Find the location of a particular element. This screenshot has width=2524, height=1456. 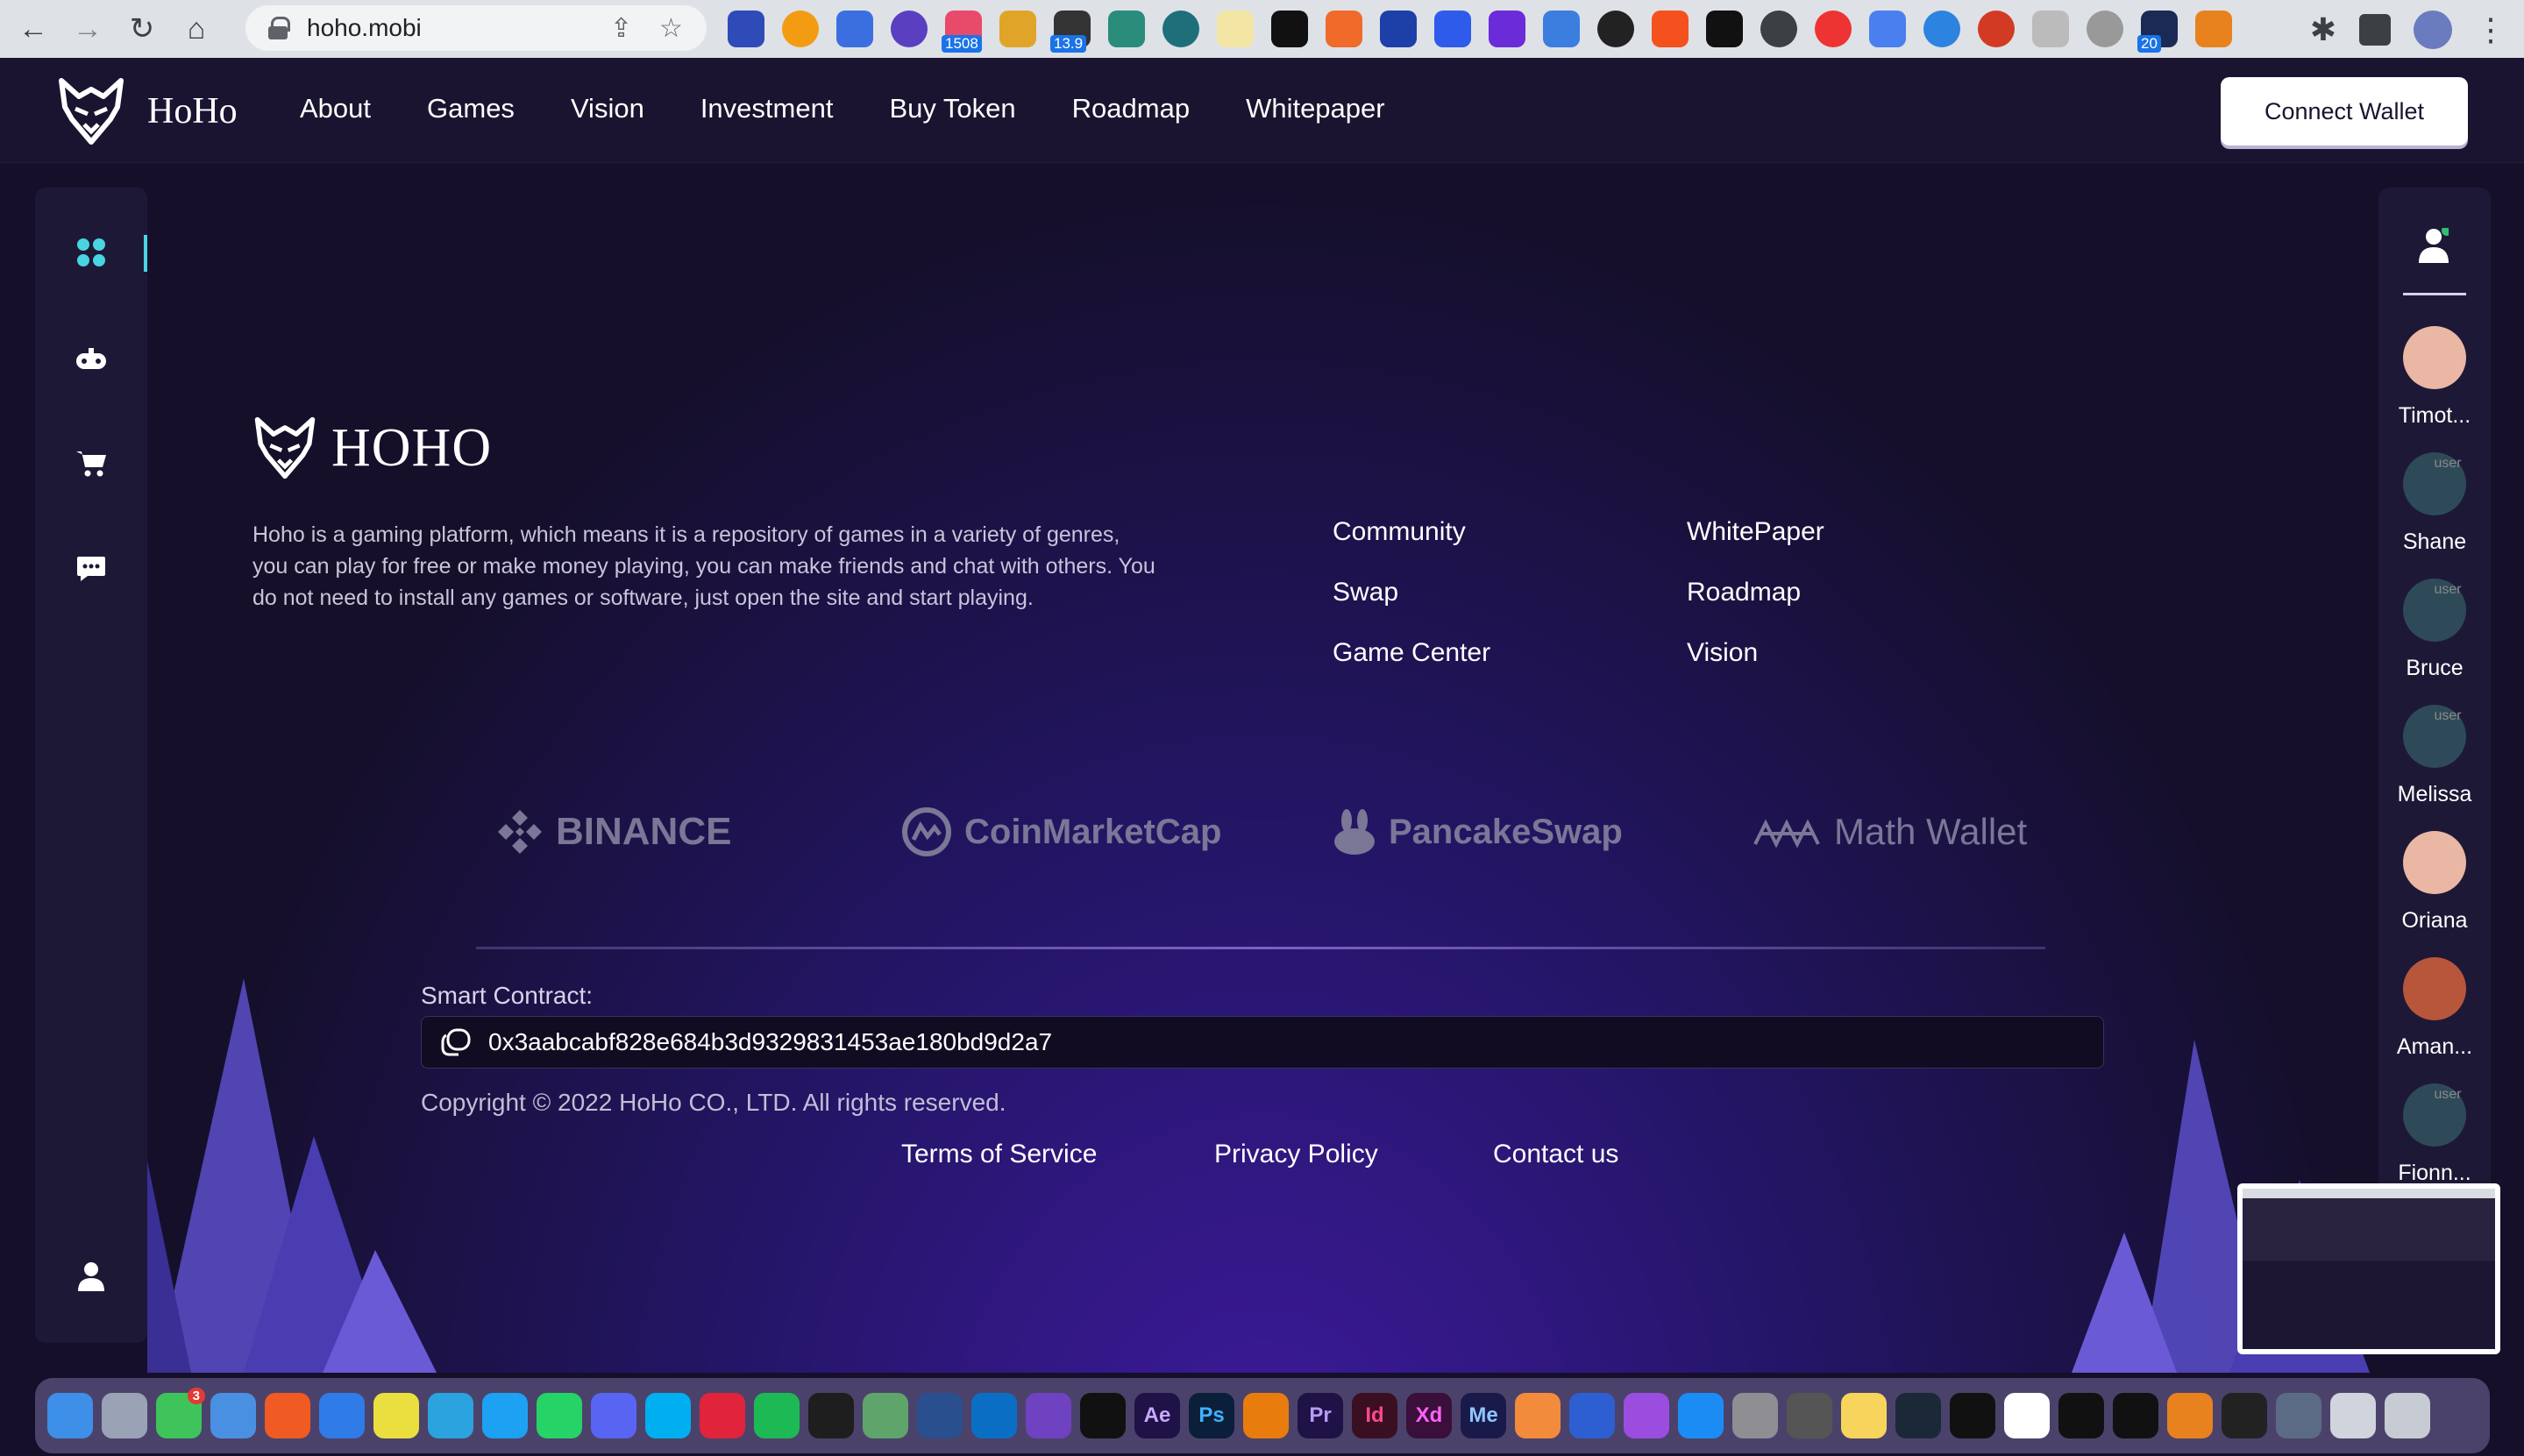

partner-binance: BINANCE is located at coordinates (613, 832).